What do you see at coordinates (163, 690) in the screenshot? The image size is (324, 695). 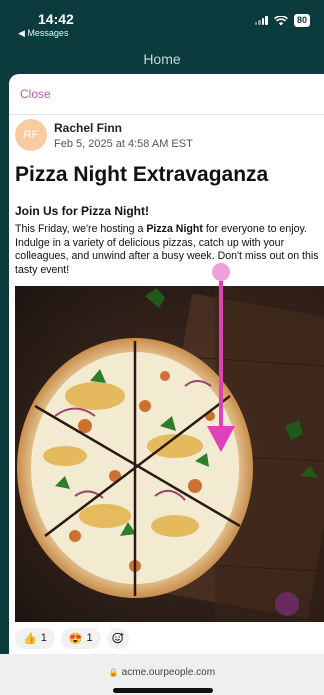 I see `home-indicator` at bounding box center [163, 690].